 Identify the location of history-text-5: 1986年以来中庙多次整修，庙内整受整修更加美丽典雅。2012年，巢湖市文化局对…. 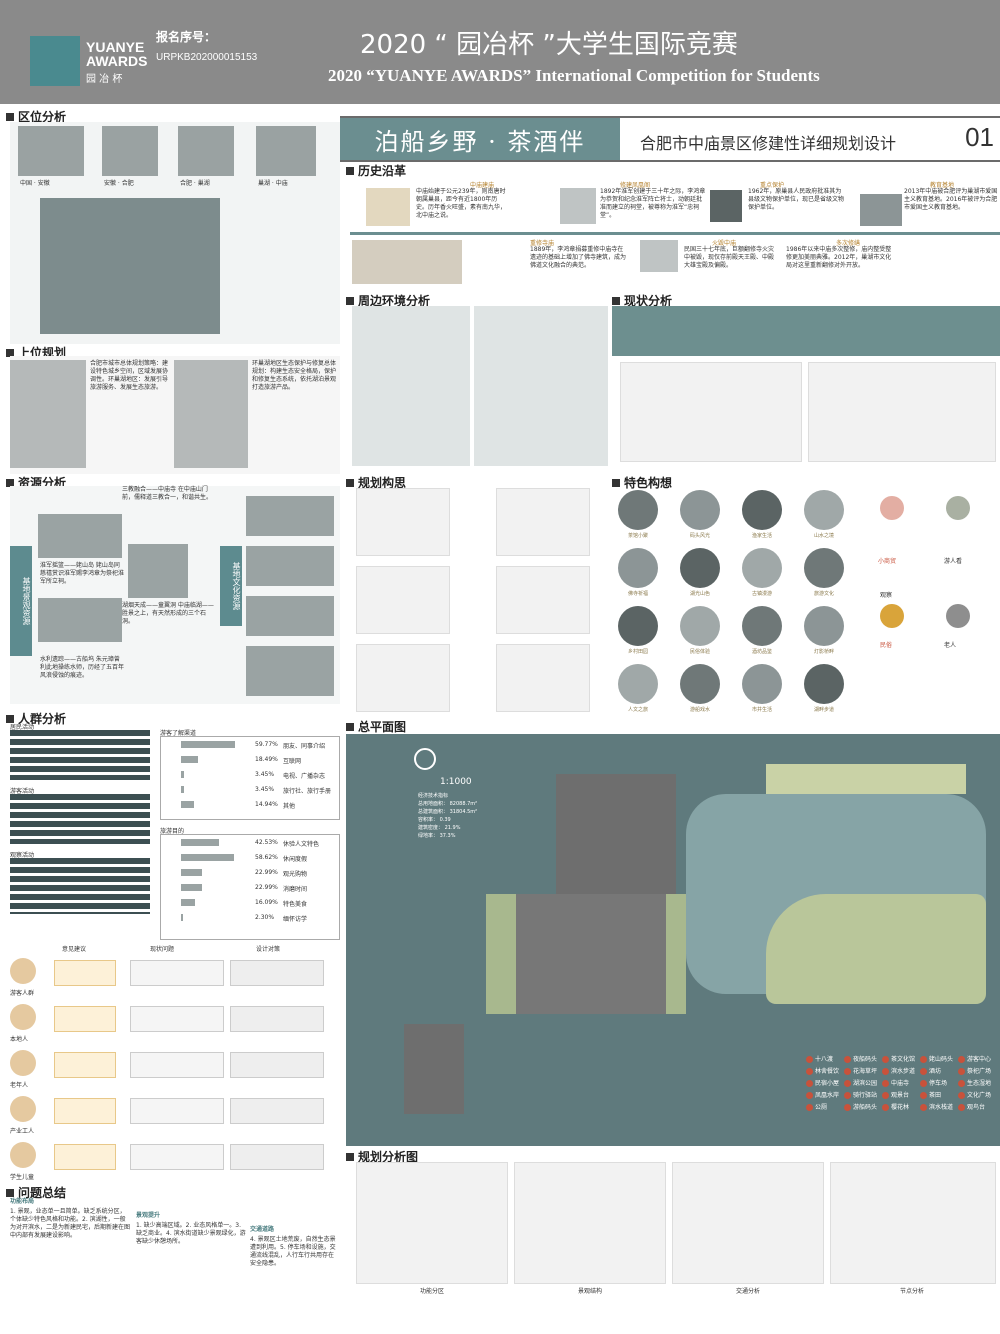
(839, 257).